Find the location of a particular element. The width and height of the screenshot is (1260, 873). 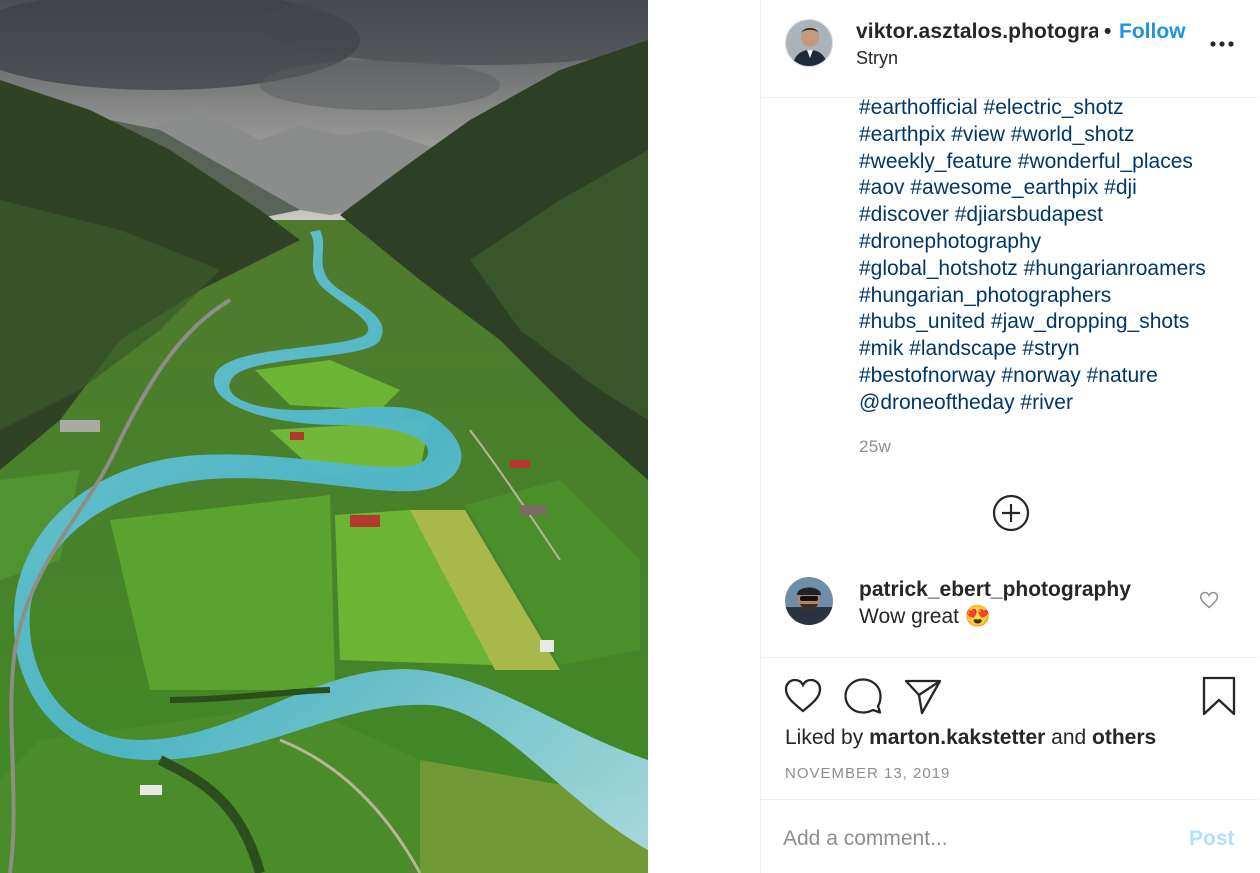

follow-button: Follow is located at coordinates (1152, 32).